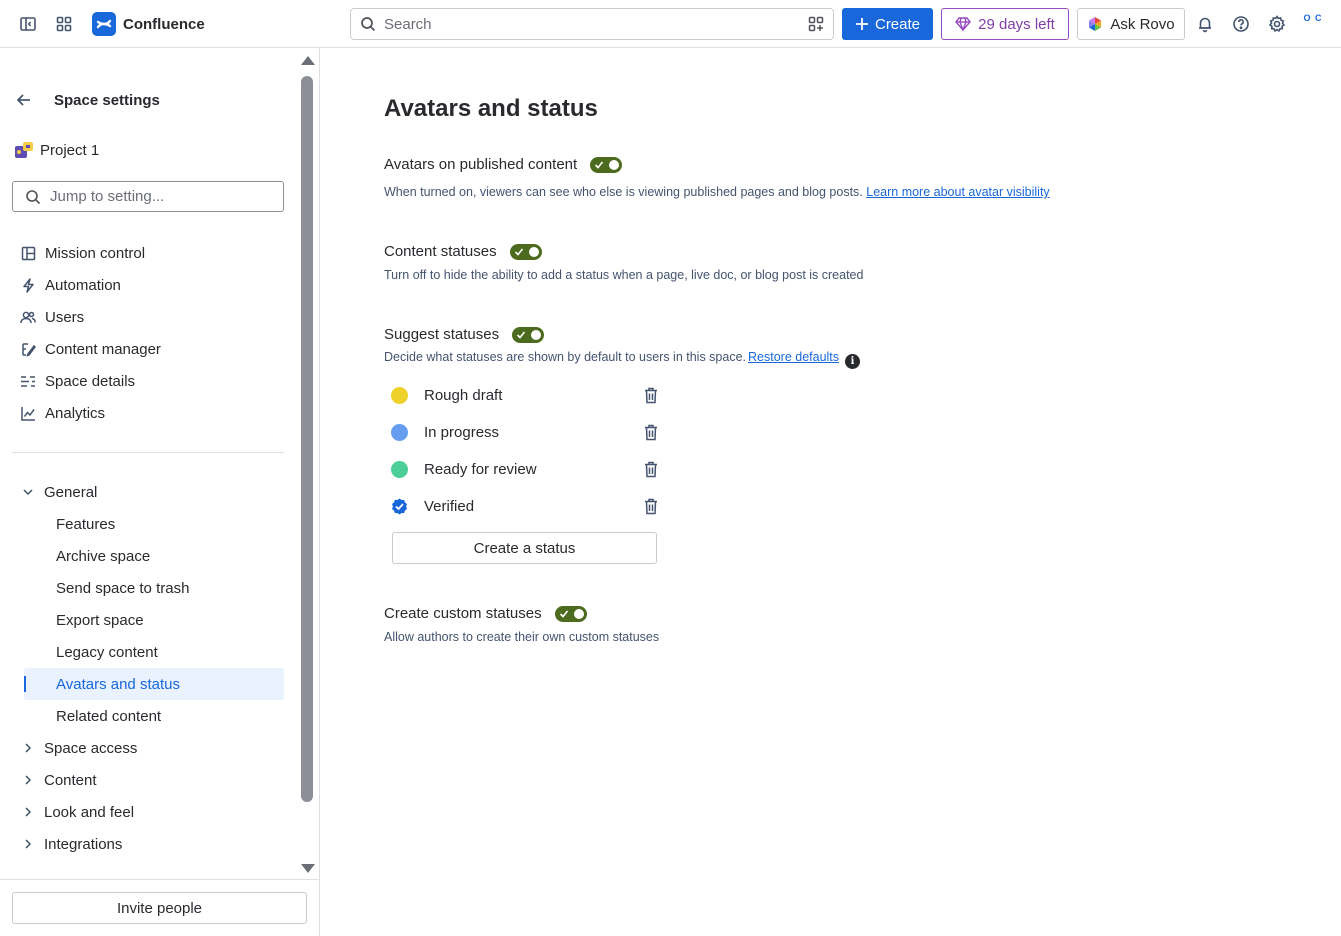 This screenshot has width=1341, height=936. Describe the element at coordinates (485, 613) in the screenshot. I see `custom-statuses-setting: Create custom statuses` at that location.